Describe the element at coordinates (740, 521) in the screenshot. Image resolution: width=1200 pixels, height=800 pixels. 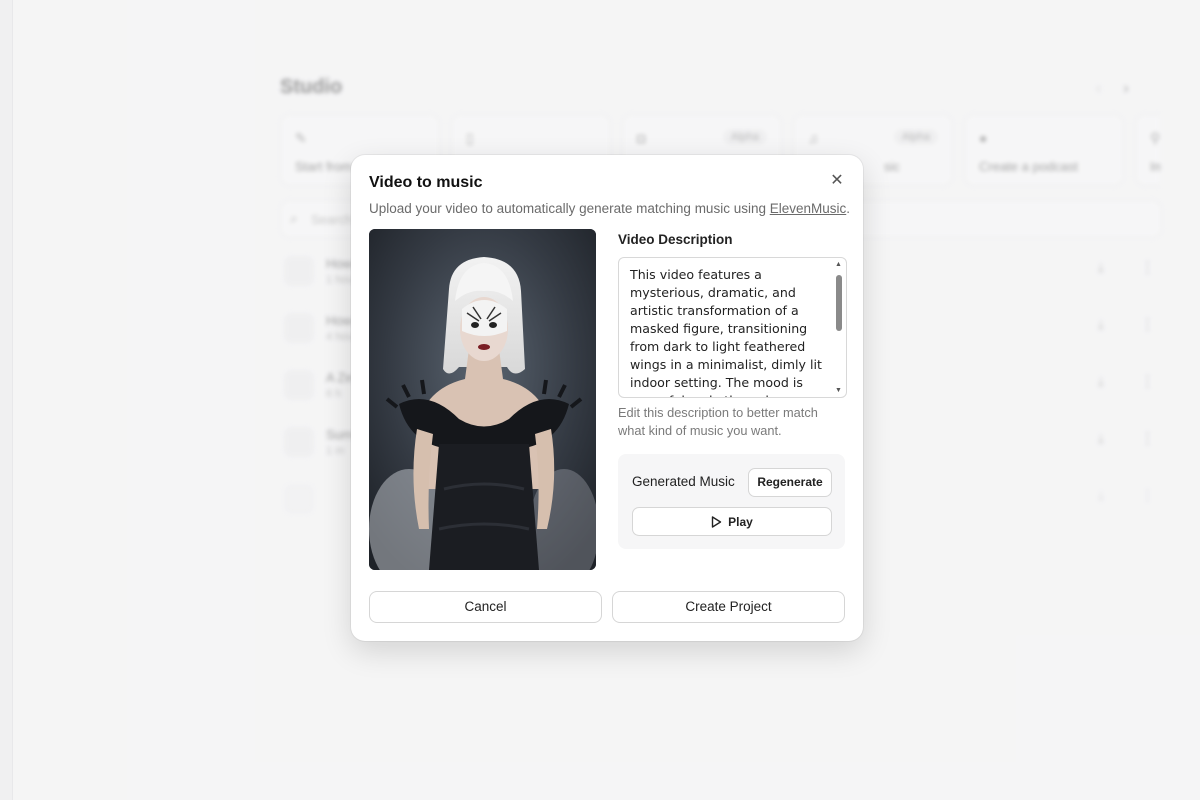
I see `play-label: Play` at that location.